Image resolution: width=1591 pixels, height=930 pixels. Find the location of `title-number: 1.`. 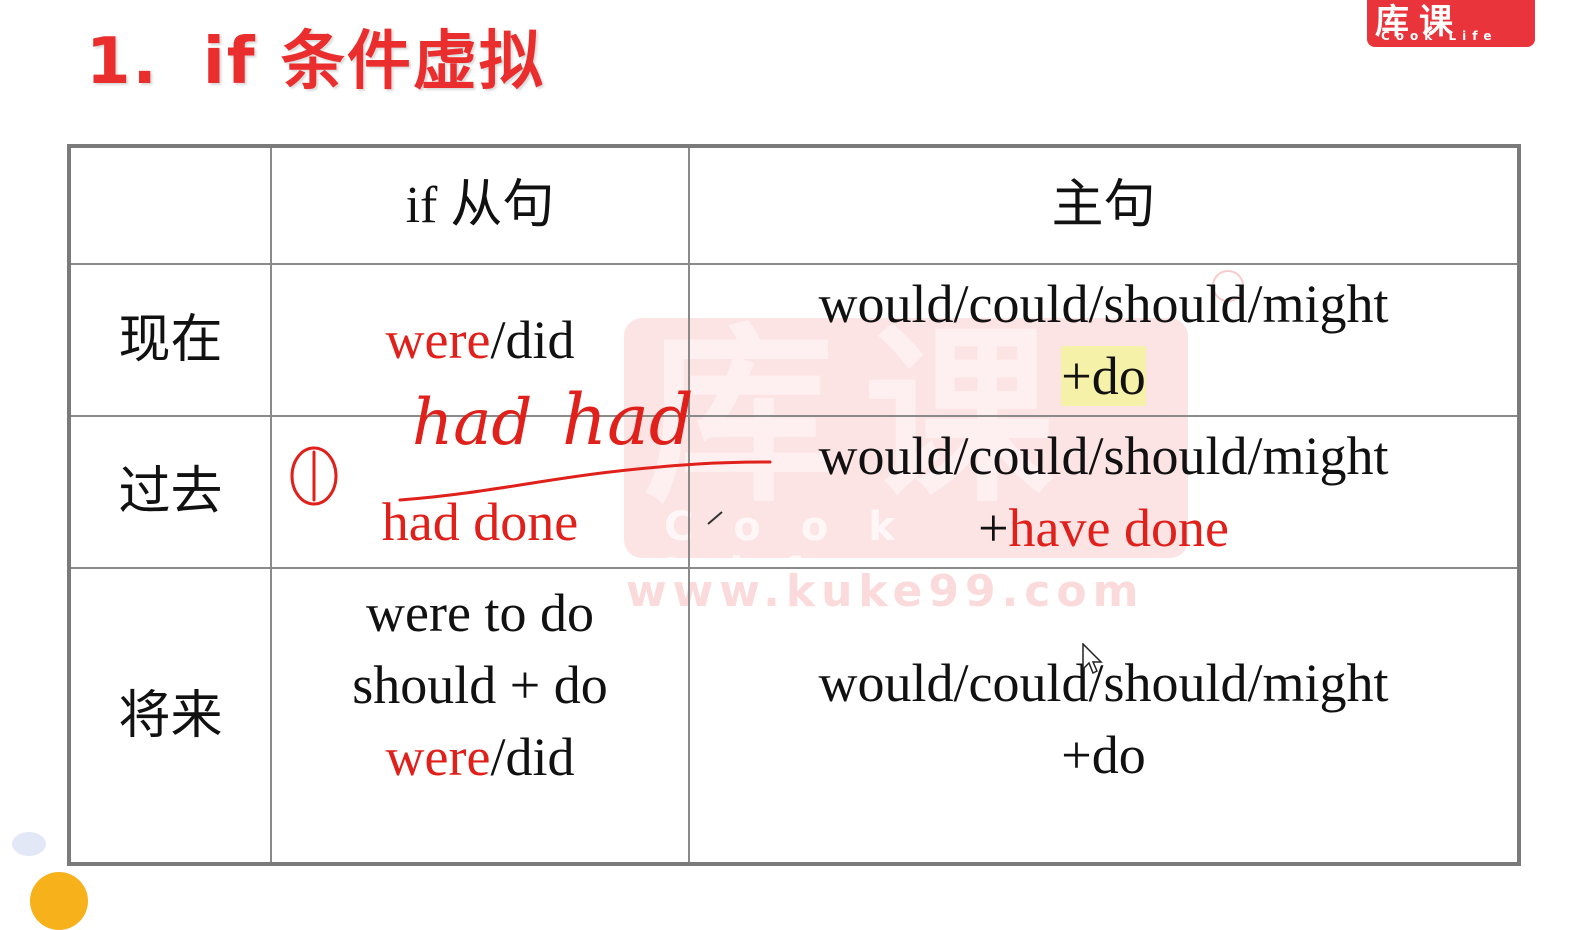

title-number: 1. is located at coordinates (122, 62).